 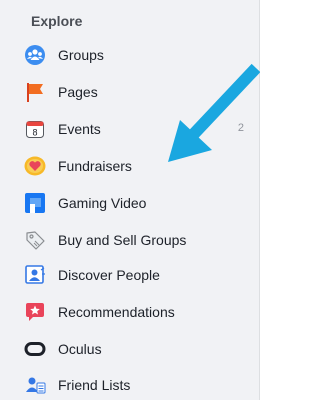 What do you see at coordinates (35, 92) in the screenshot?
I see `pages-flag-icon` at bounding box center [35, 92].